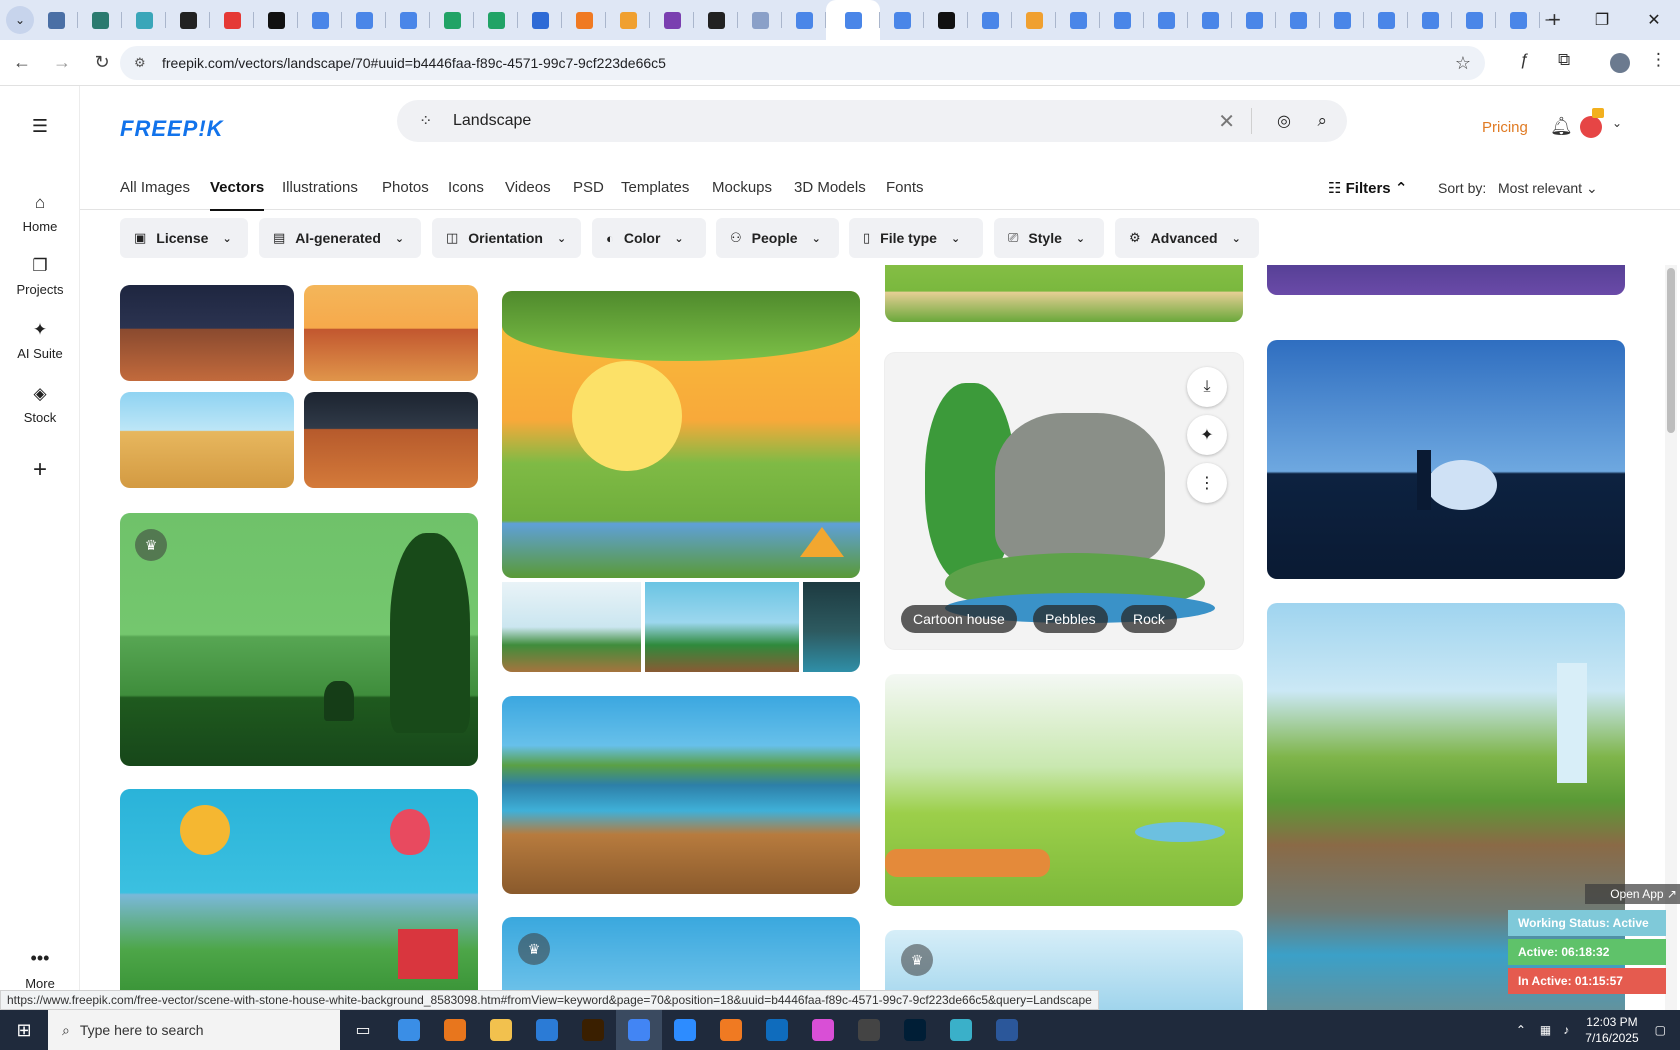 The width and height of the screenshot is (1680, 1050). Describe the element at coordinates (143, 63) in the screenshot. I see `site-info-icon: ⚙` at that location.